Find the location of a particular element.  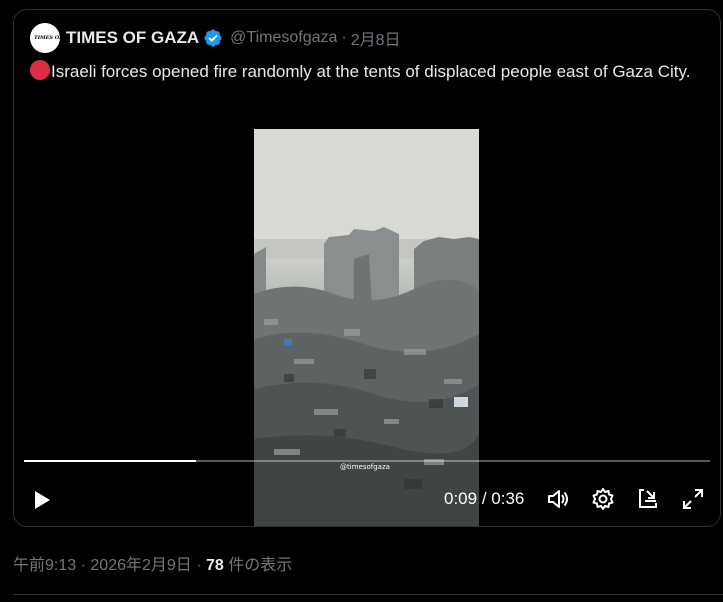

post-time: 午前9:13 is located at coordinates (44, 565).